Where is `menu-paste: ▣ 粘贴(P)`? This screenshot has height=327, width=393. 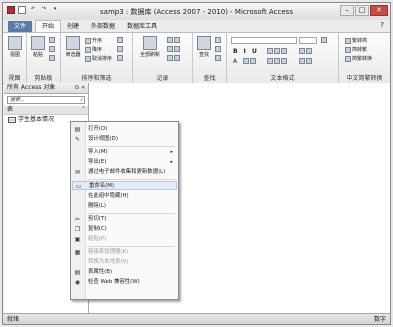
menu-paste: ▣ 粘贴(P) is located at coordinates (124, 239).